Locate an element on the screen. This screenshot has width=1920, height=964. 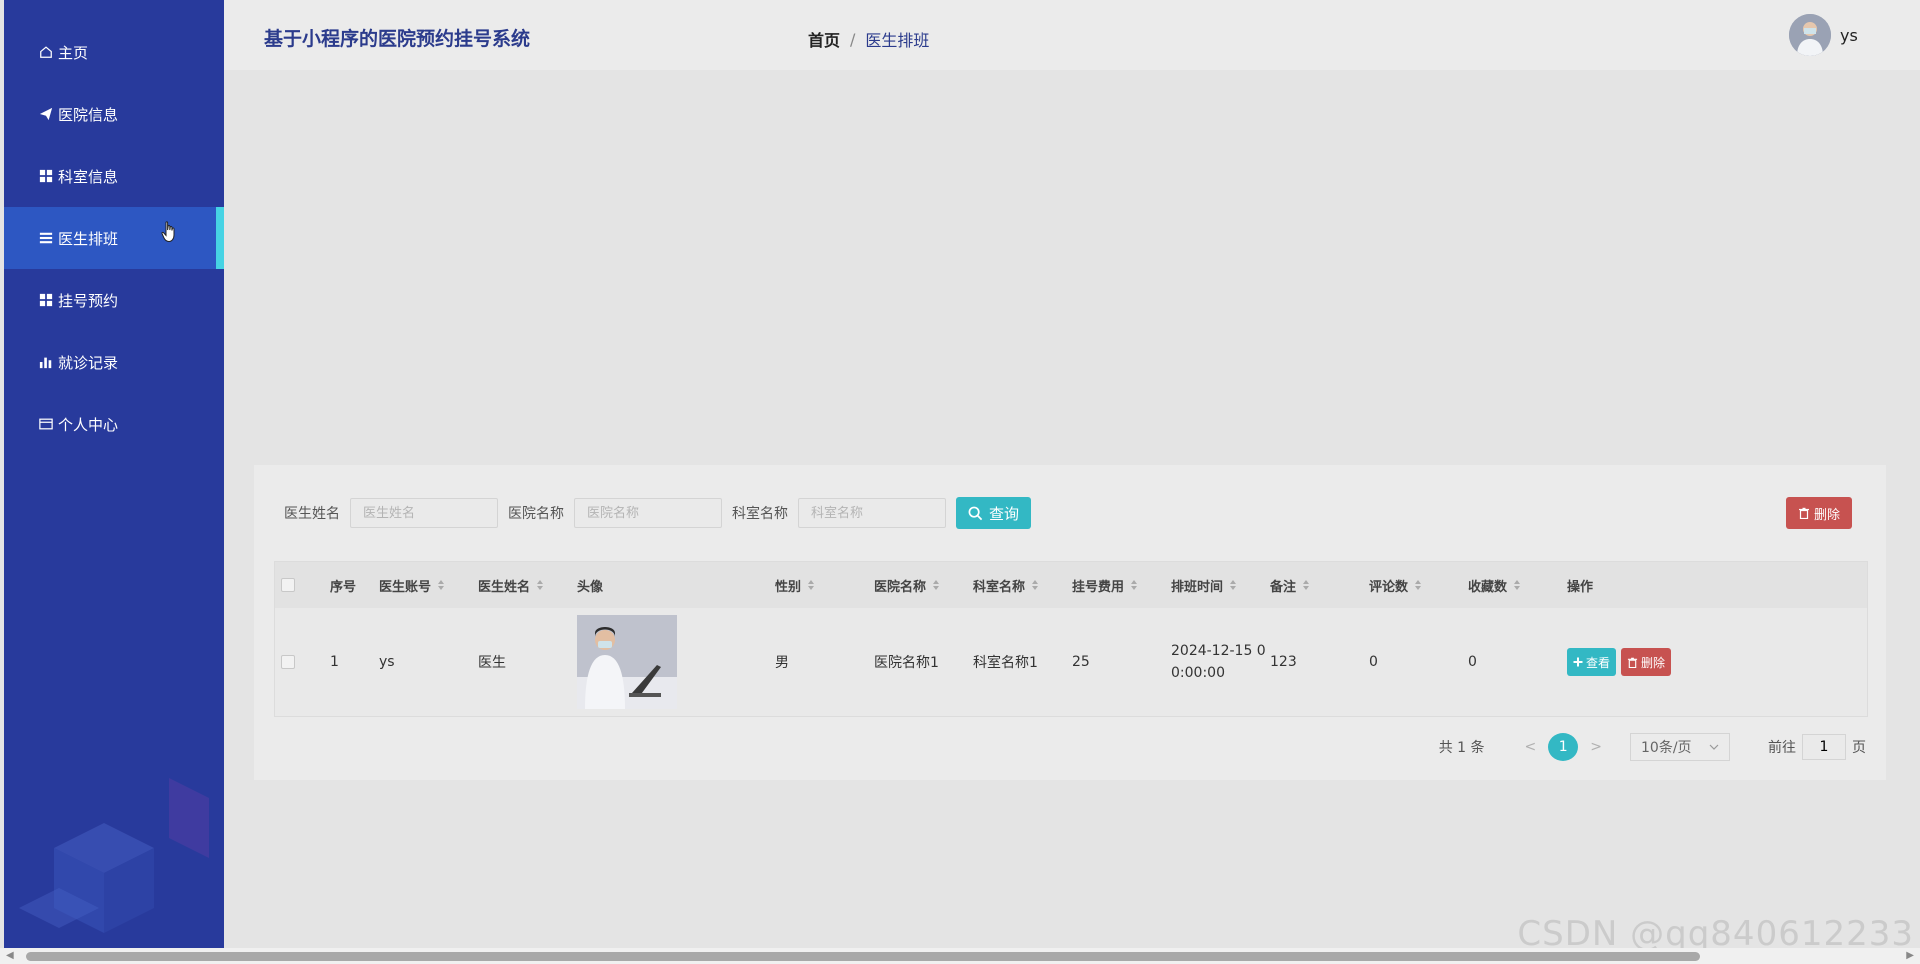
sidebar-item-visit-records: 就诊记录 is located at coordinates (114, 362).